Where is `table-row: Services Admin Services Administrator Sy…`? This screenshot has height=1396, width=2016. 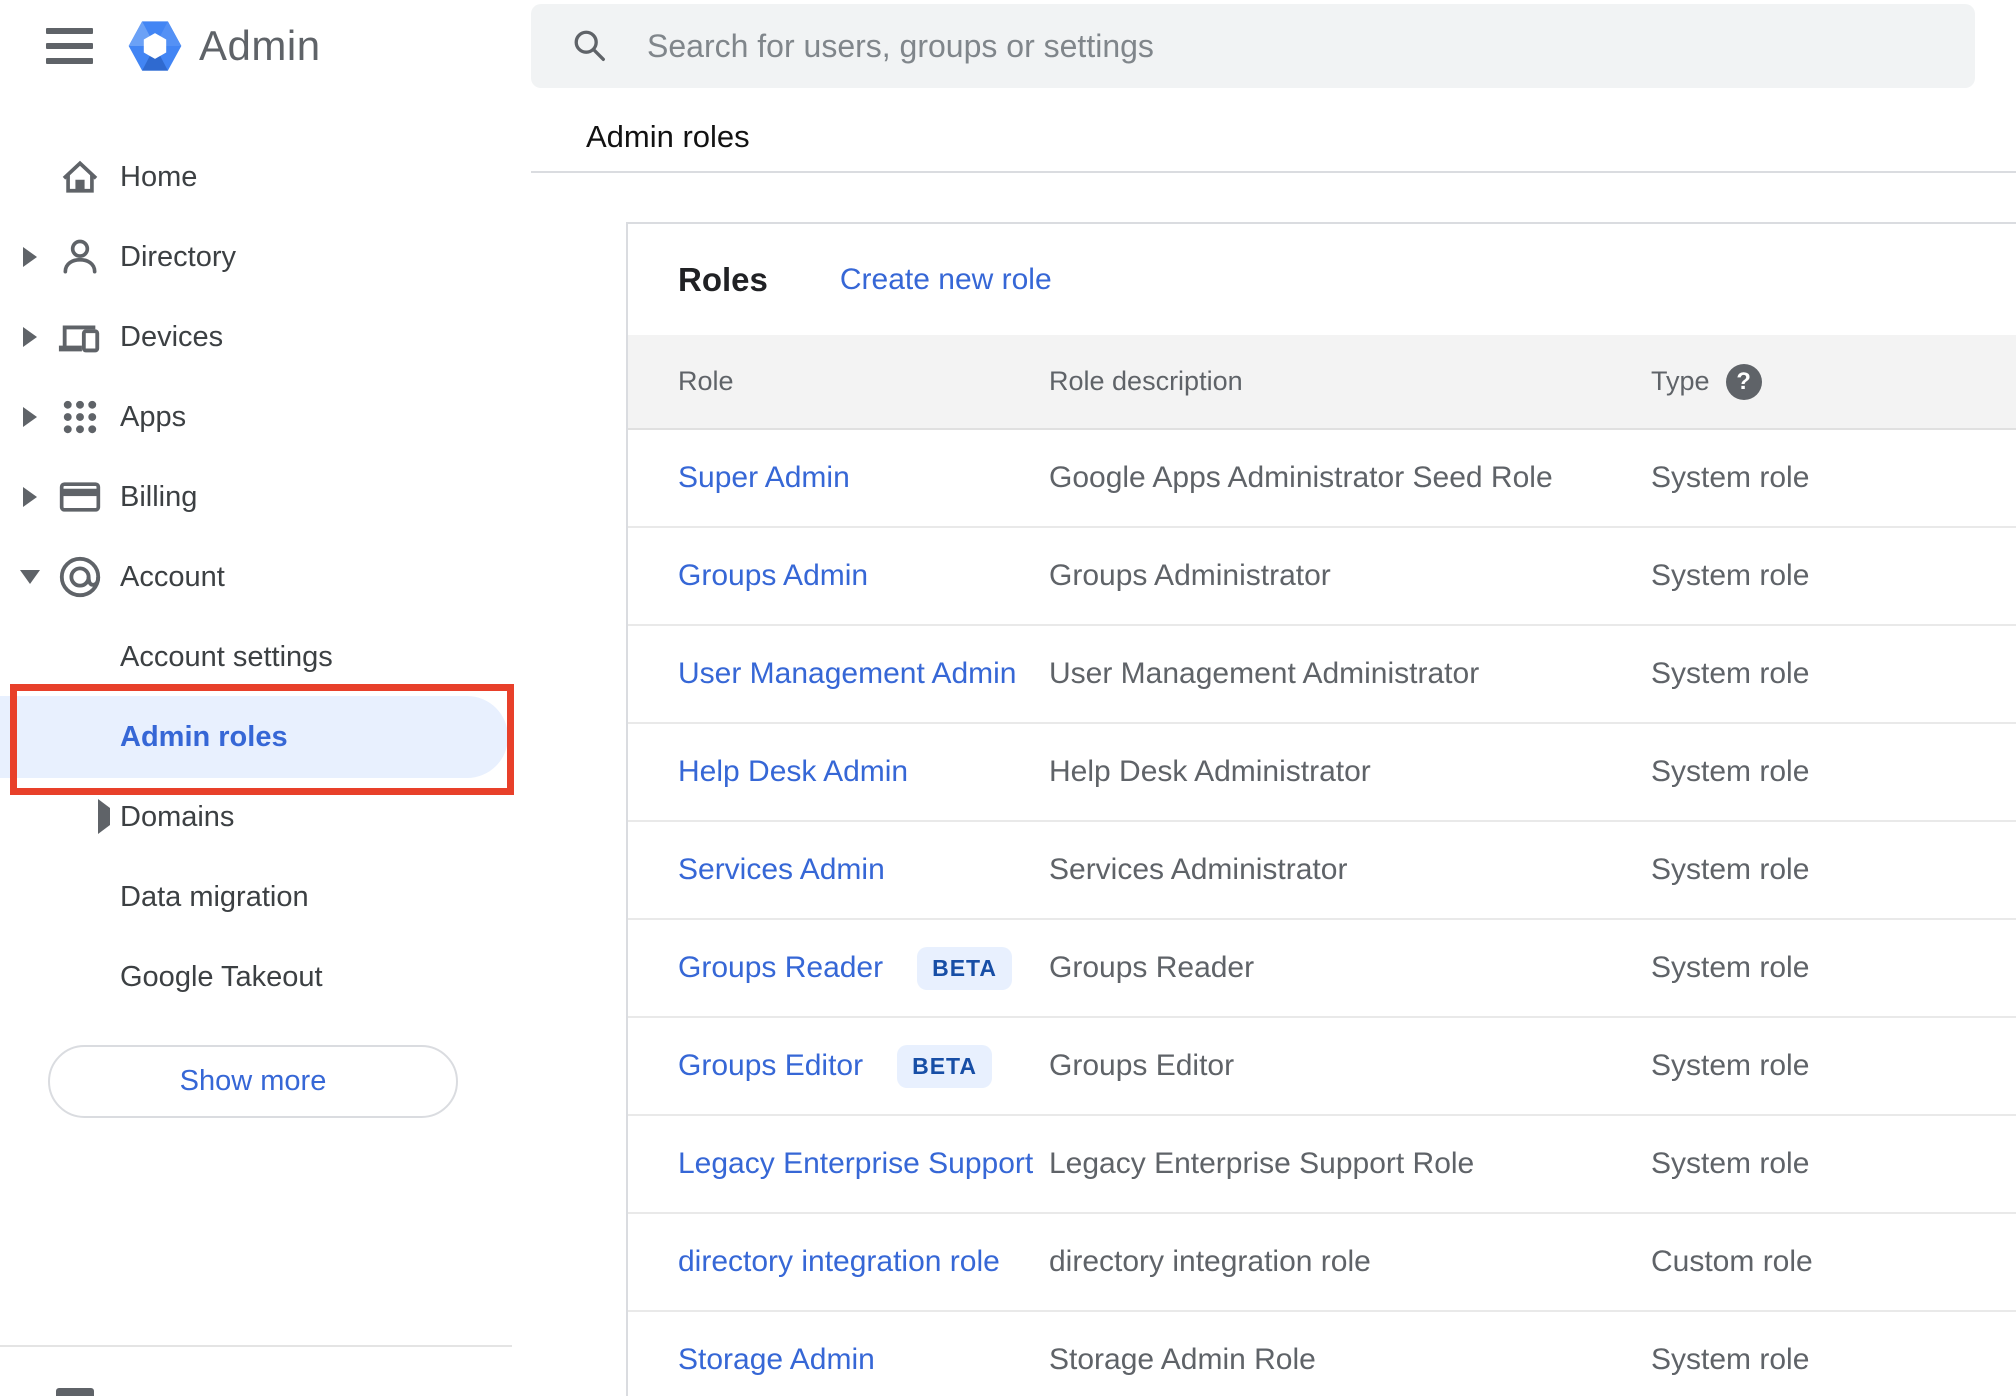
table-row: Services Admin Services Administrator Sy… is located at coordinates (1322, 871).